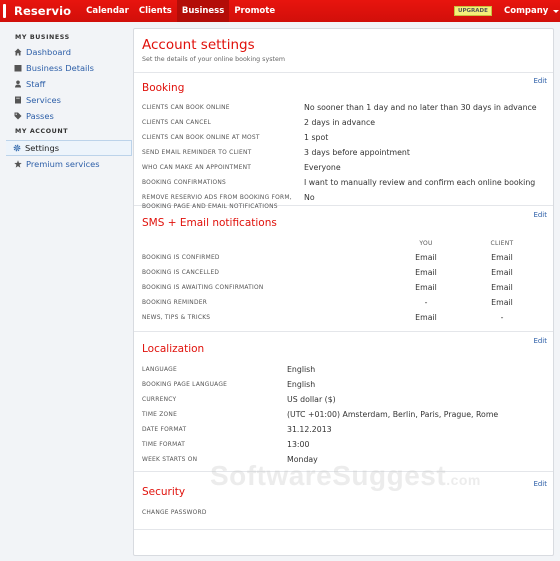 The image size is (560, 561). Describe the element at coordinates (42, 37) in the screenshot. I see `sidebar-heading-my-business: MY BUSINESS` at that location.